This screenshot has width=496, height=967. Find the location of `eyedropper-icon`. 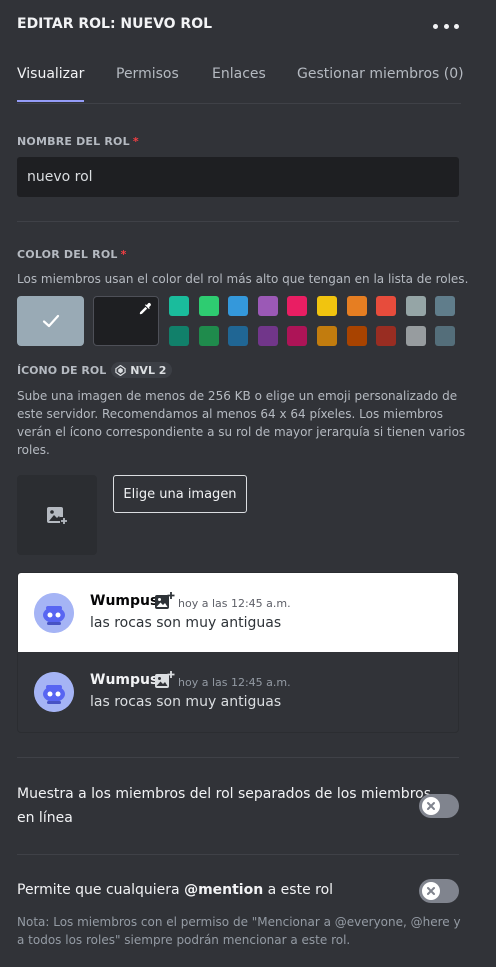

eyedropper-icon is located at coordinates (145, 308).